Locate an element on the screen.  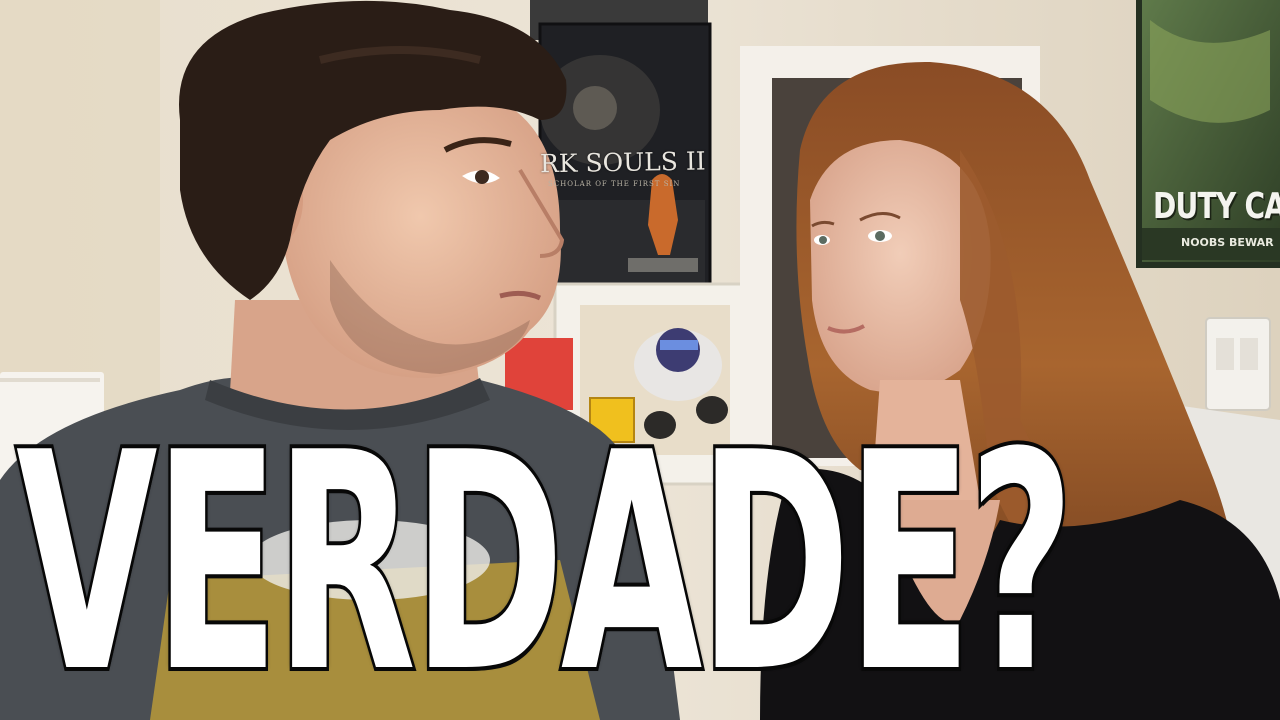
light-switch is located at coordinates (1238, 364).